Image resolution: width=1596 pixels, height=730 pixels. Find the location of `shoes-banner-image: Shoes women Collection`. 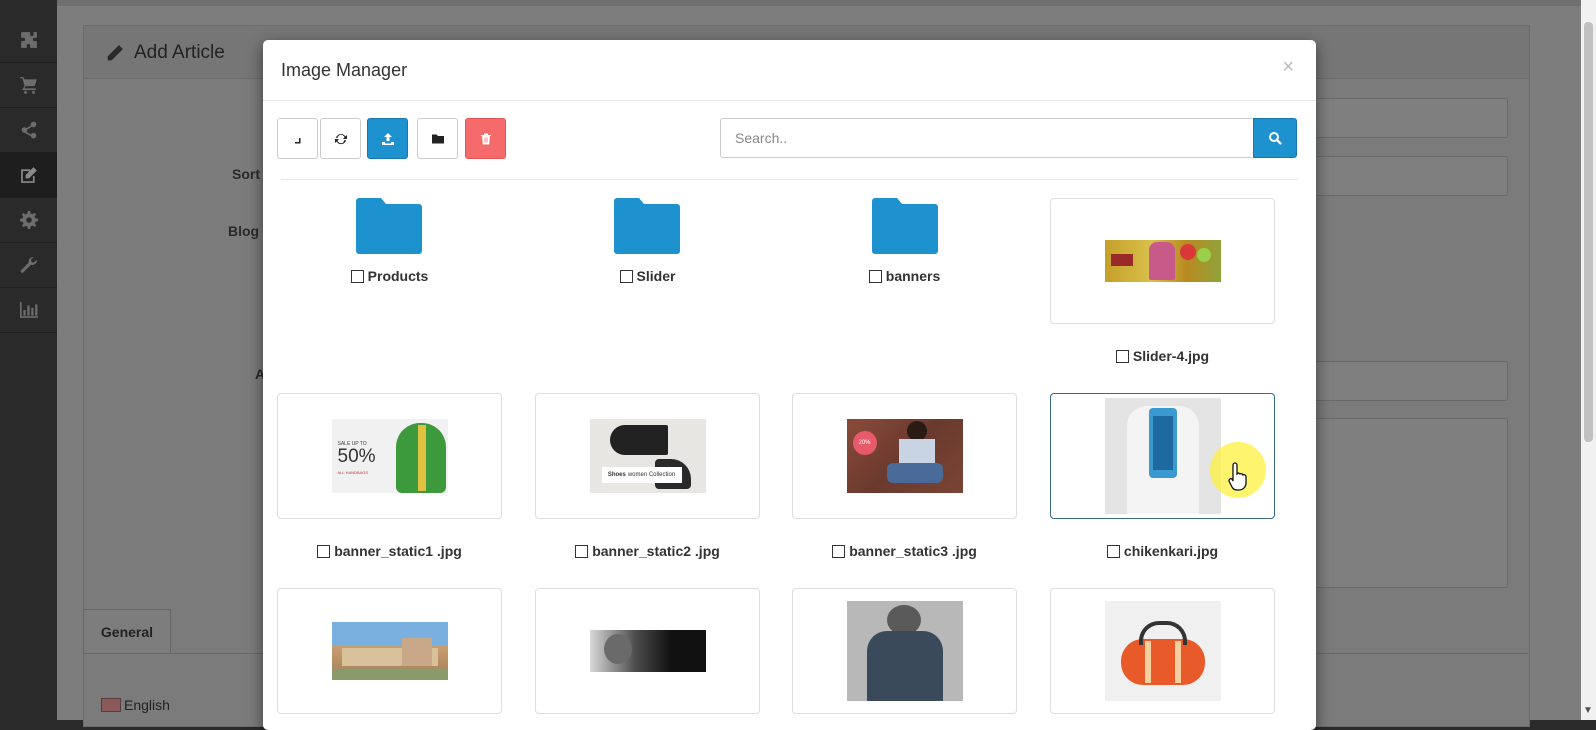

shoes-banner-image: Shoes women Collection is located at coordinates (647, 456).